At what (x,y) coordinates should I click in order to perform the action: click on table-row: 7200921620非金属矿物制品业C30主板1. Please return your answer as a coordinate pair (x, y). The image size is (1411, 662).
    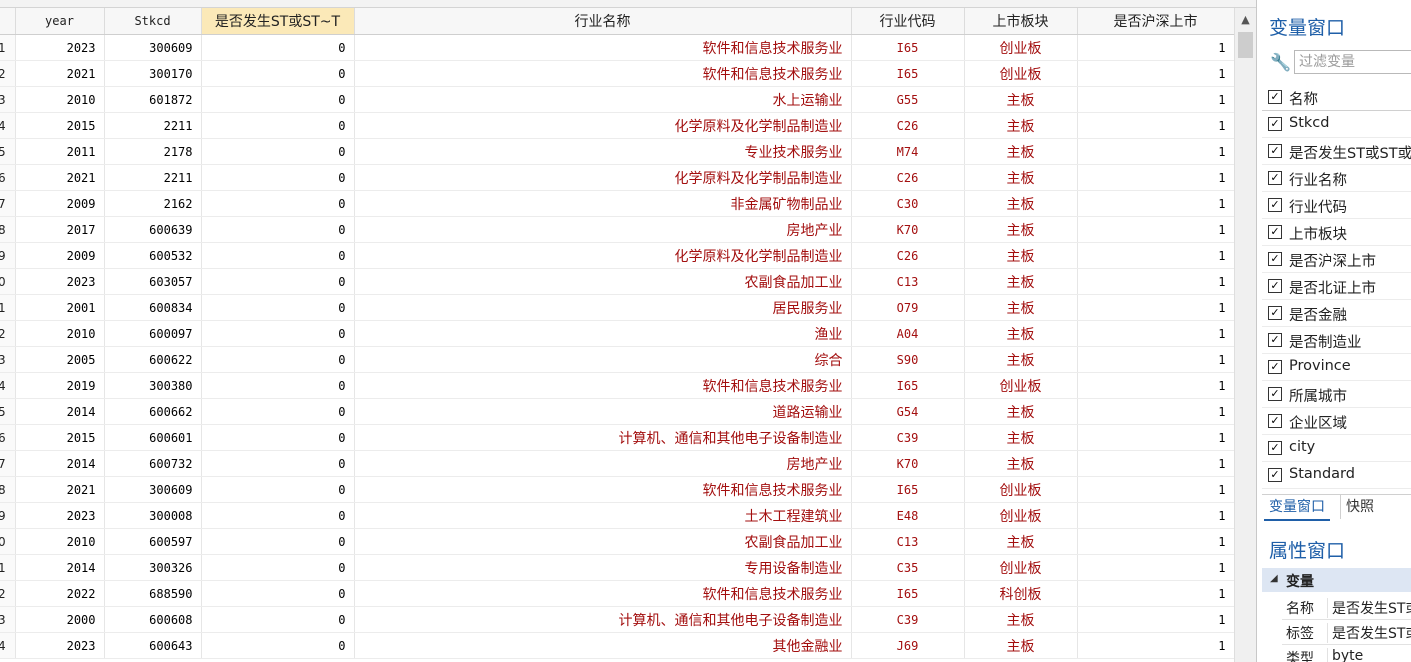
    Looking at the image, I should click on (617, 203).